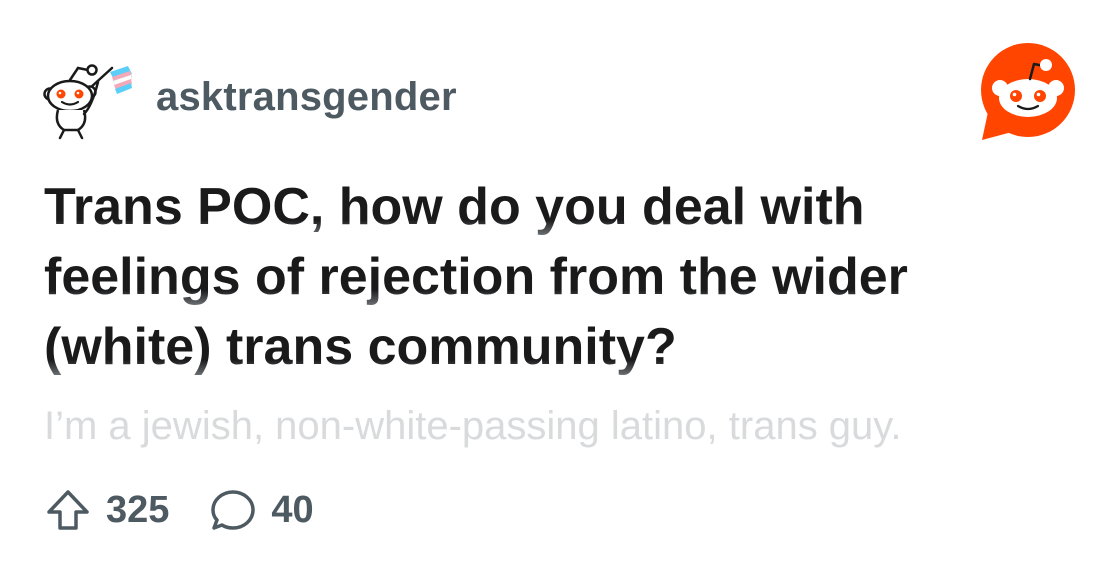 The width and height of the screenshot is (1120, 584). What do you see at coordinates (68, 510) in the screenshot?
I see `upvote-arrow-icon` at bounding box center [68, 510].